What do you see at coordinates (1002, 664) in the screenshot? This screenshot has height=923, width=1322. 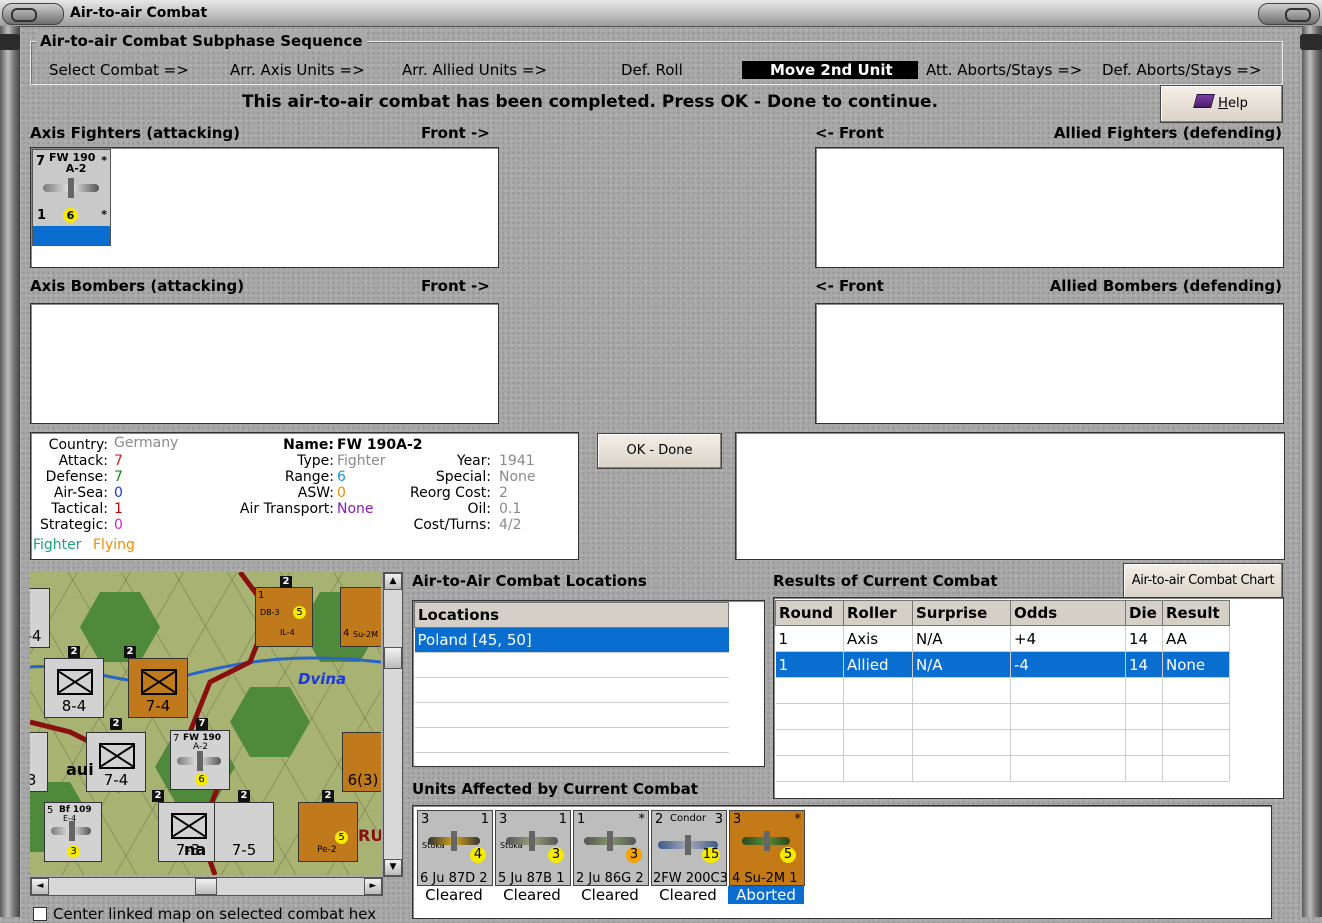 I see `result-row: 1 Allied N/A -4 14 None` at bounding box center [1002, 664].